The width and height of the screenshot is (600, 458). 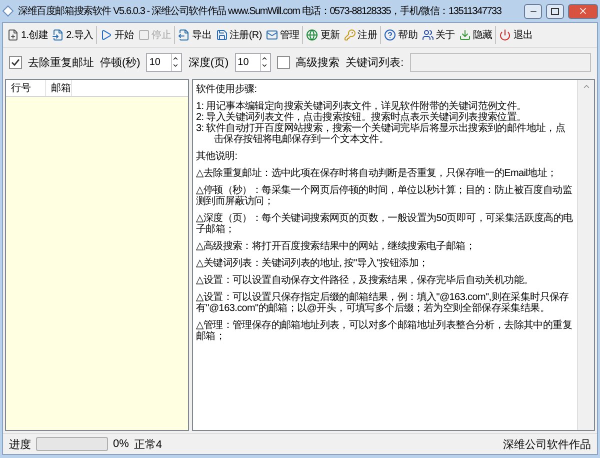 What do you see at coordinates (283, 35) in the screenshot?
I see `toolbar-button: 管理` at bounding box center [283, 35].